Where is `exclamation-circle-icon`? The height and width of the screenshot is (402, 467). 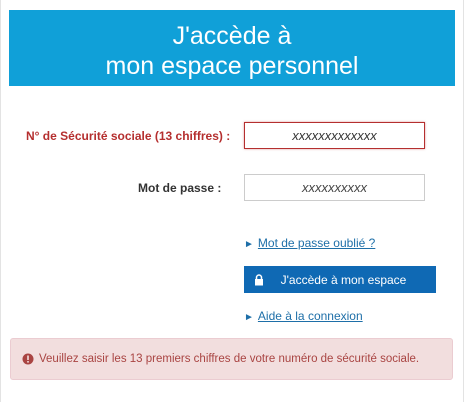
exclamation-circle-icon is located at coordinates (28, 359).